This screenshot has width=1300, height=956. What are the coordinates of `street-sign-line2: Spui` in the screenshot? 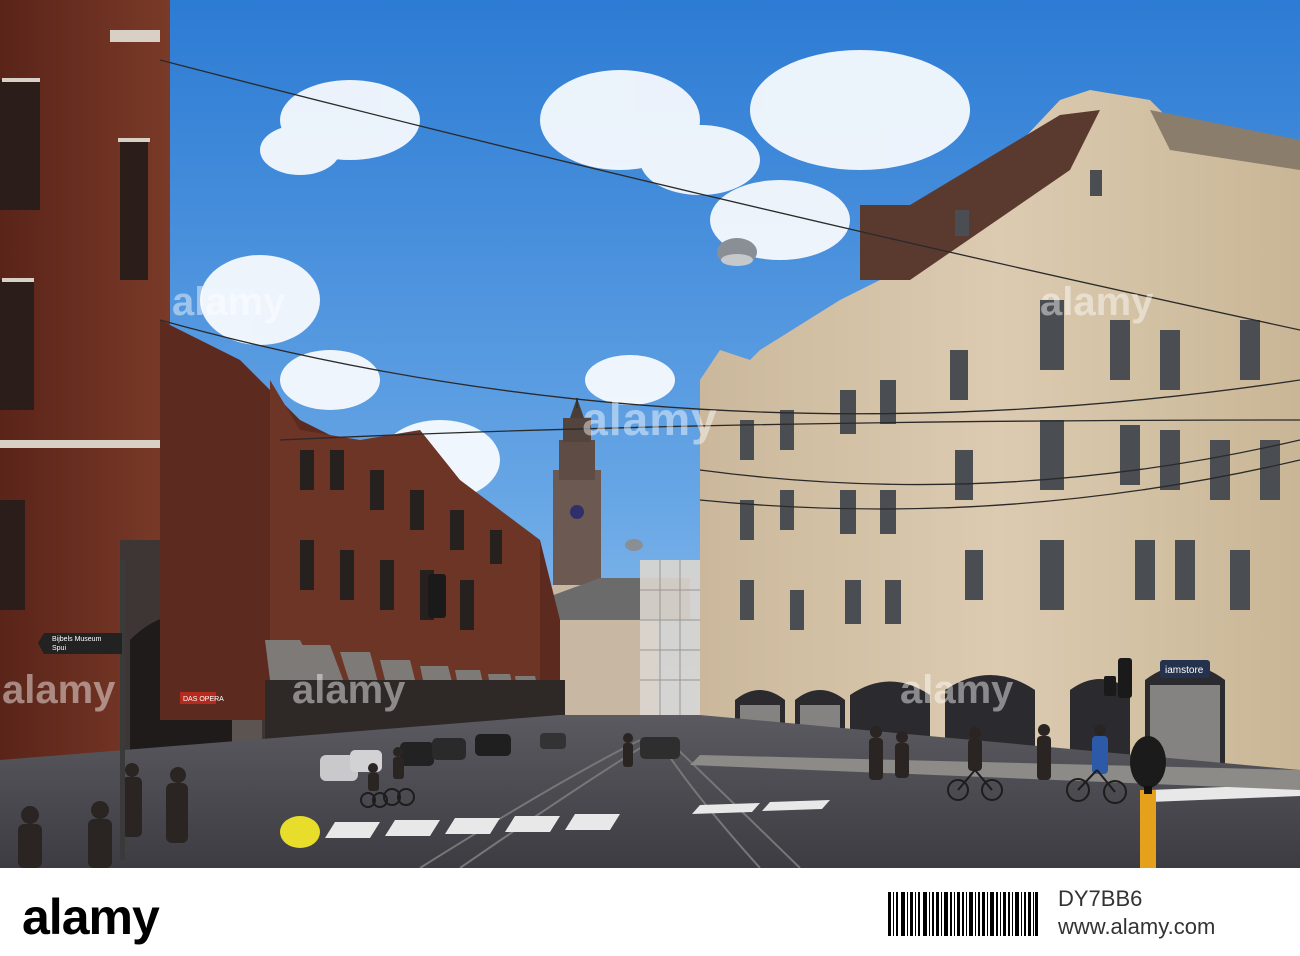 It's located at (59, 648).